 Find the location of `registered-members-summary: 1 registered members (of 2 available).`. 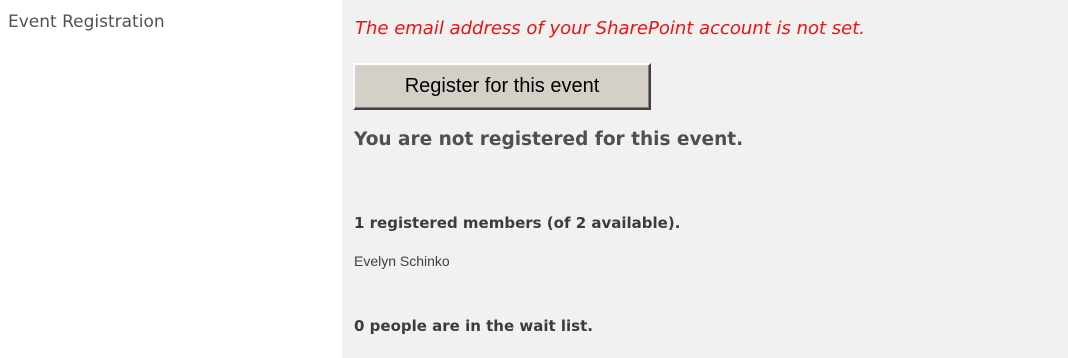

registered-members-summary: 1 registered members (of 2 available). is located at coordinates (517, 223).